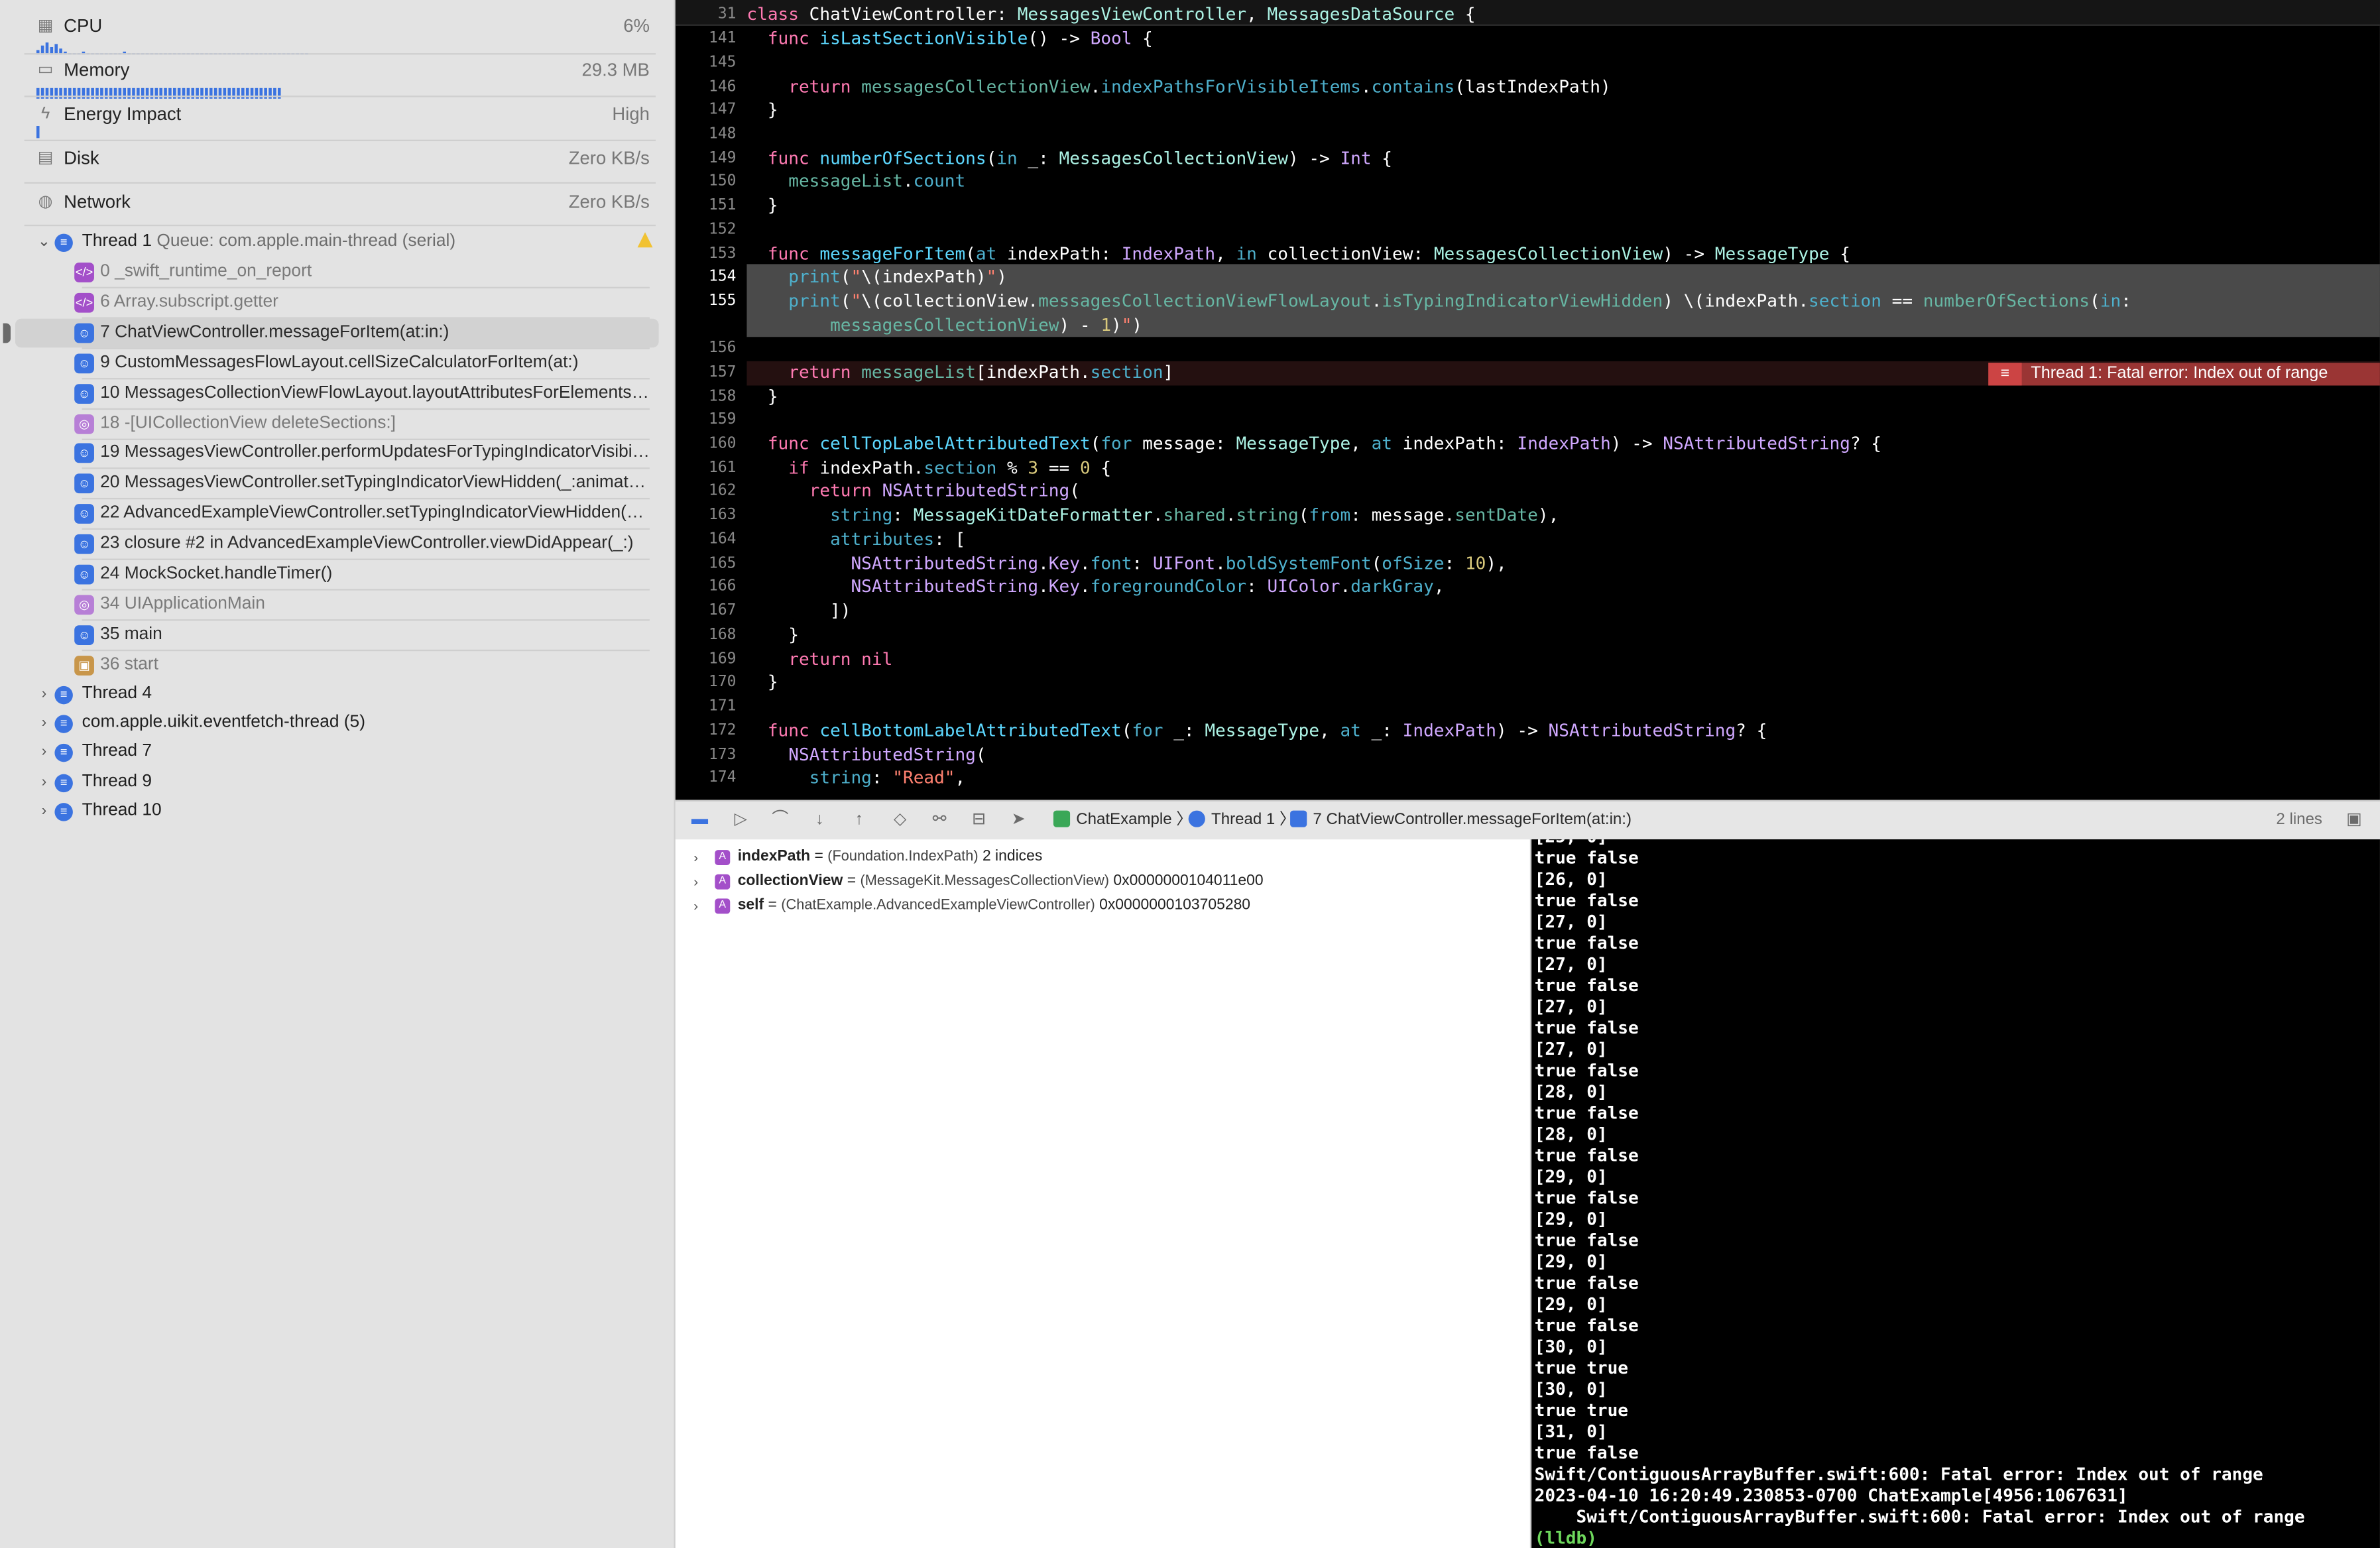 The image size is (2380, 1548). What do you see at coordinates (706, 683) in the screenshot?
I see `line-number: 170` at bounding box center [706, 683].